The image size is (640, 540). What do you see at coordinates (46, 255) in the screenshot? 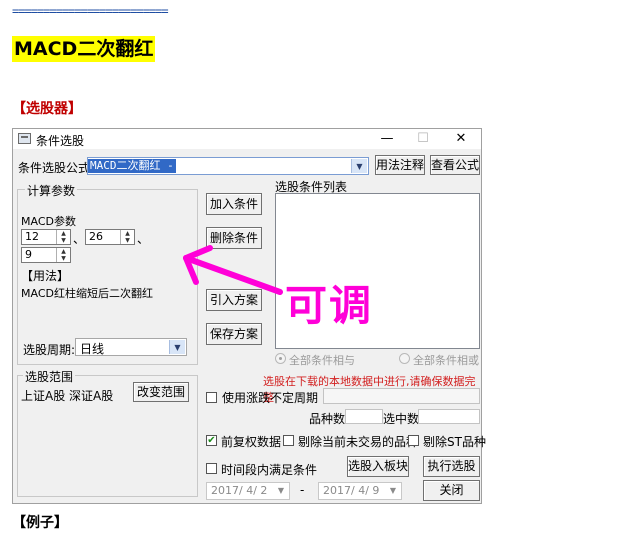
I see `param-3-spinner: 9 ▲ ▼` at bounding box center [46, 255].